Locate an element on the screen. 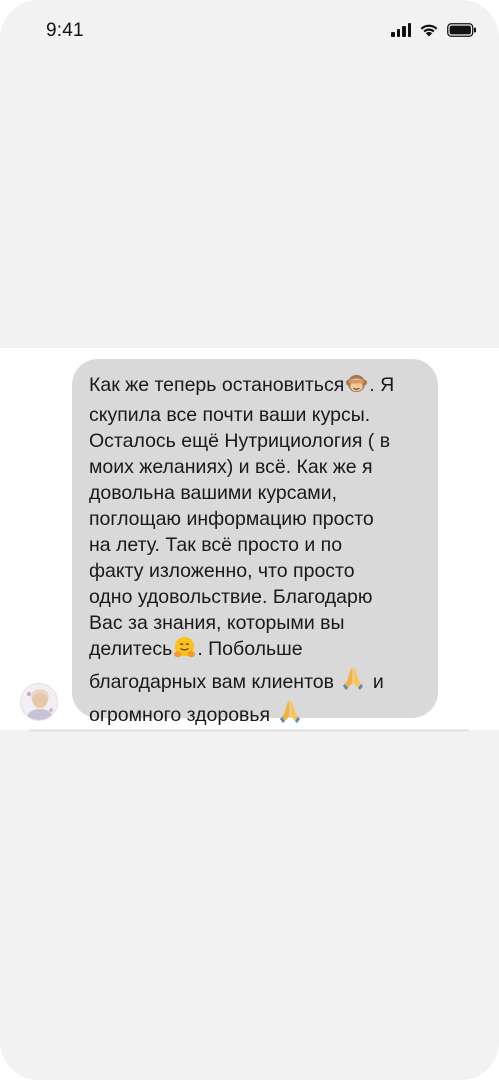 The height and width of the screenshot is (1080, 499). signal-icon is located at coordinates (401, 29).